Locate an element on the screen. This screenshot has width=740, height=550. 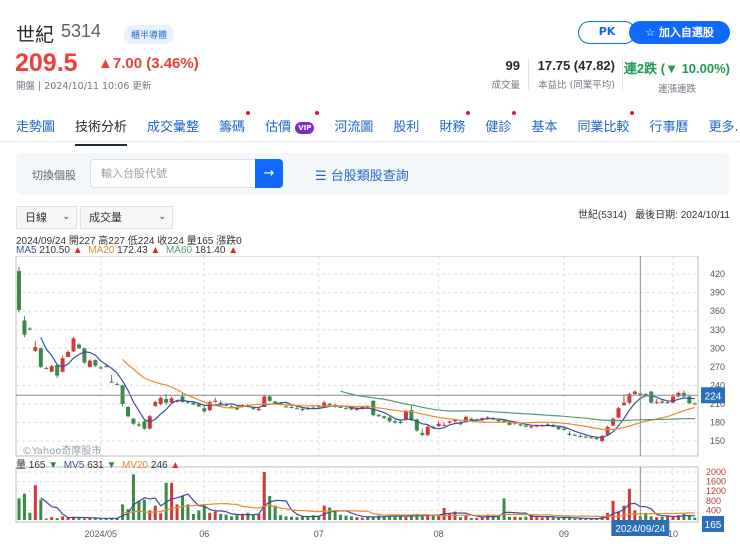
category-query-link: ☰ 台股類股查詢 is located at coordinates (362, 174).